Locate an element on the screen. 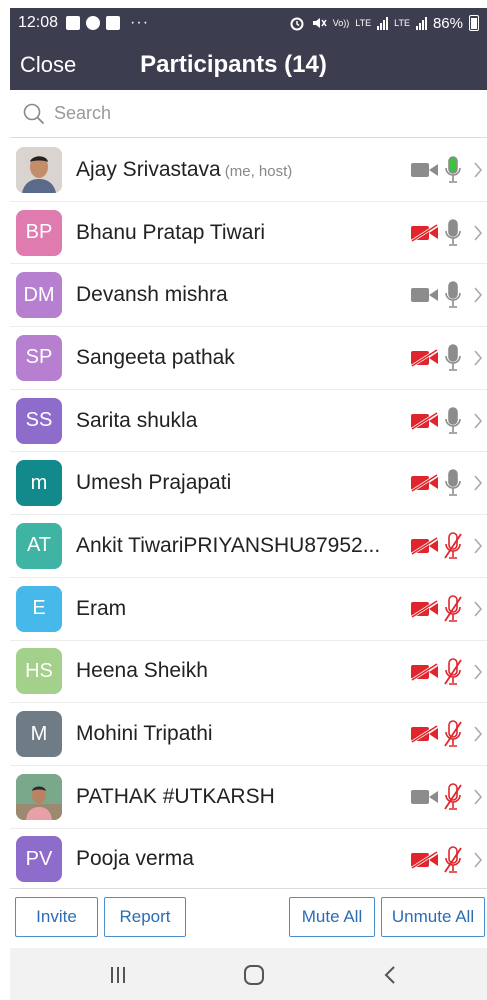 Image resolution: width=487 pixels, height=1000 pixels. participant-row: SP Sangeeta pathak is located at coordinates (248, 358).